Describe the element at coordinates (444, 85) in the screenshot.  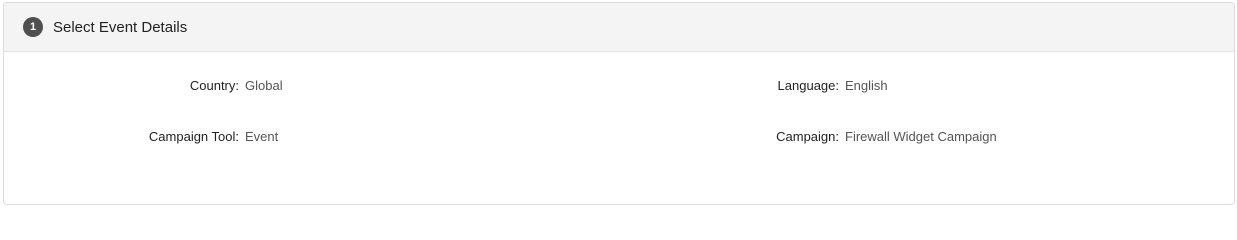
I see `language-field: Language: English` at that location.